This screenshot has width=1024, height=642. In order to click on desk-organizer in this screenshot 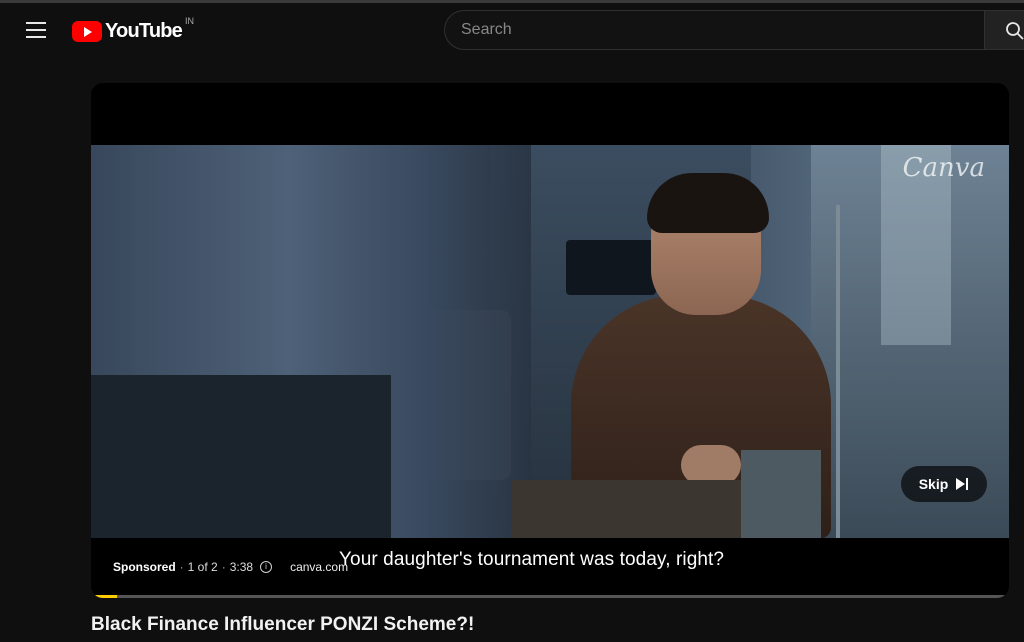, I will do `click(781, 494)`.